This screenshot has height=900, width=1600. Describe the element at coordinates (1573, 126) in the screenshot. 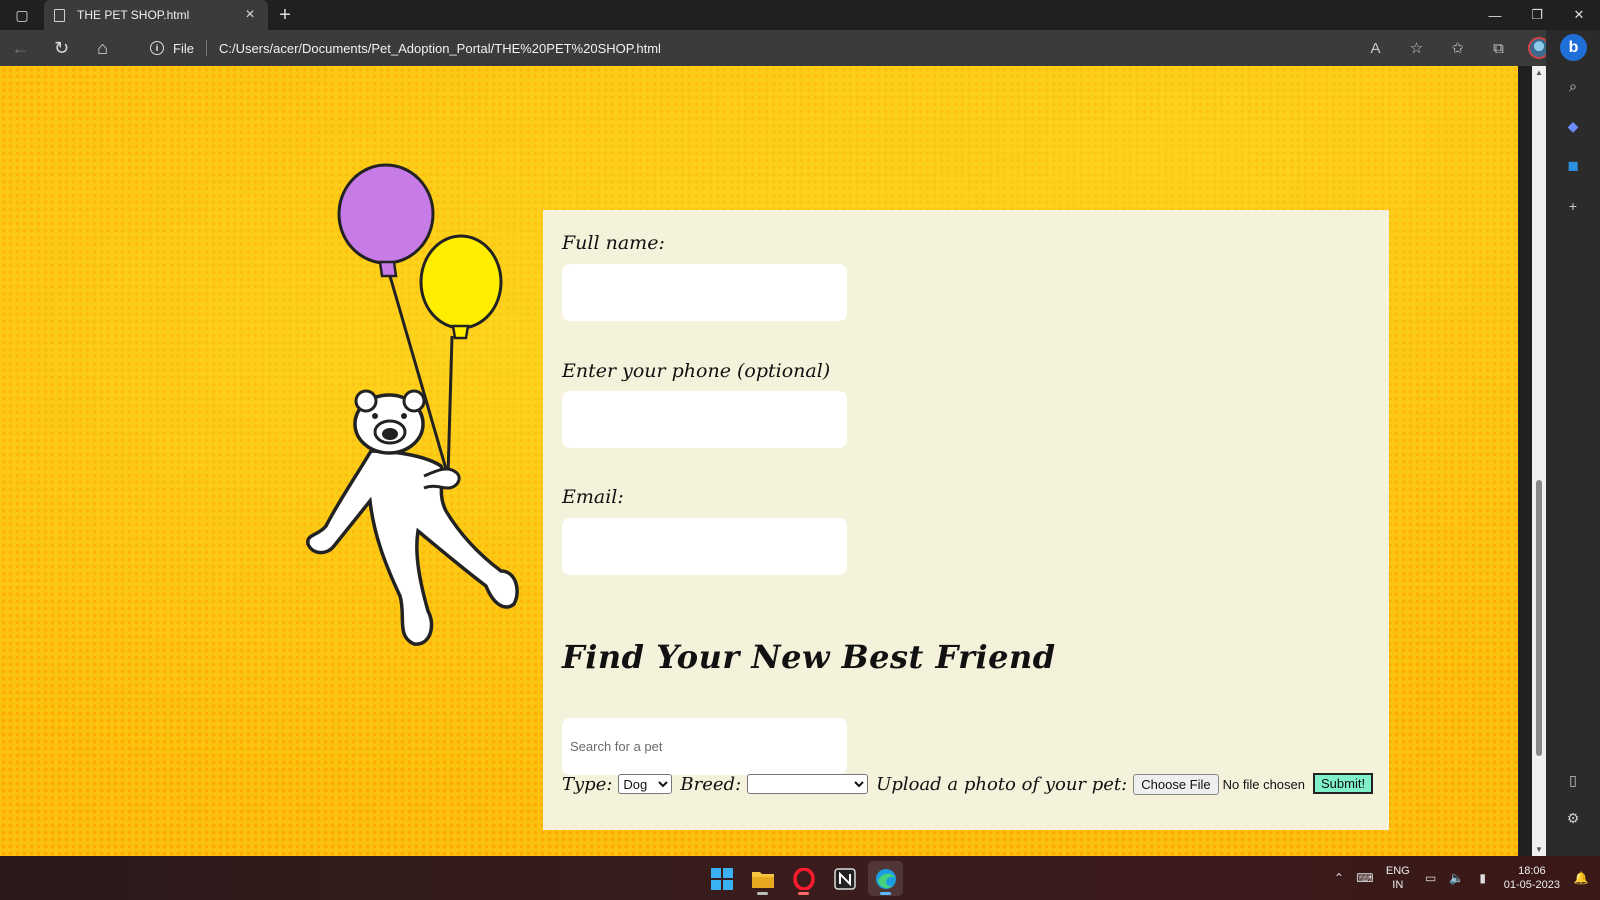

I see `games-icon: ◆` at that location.